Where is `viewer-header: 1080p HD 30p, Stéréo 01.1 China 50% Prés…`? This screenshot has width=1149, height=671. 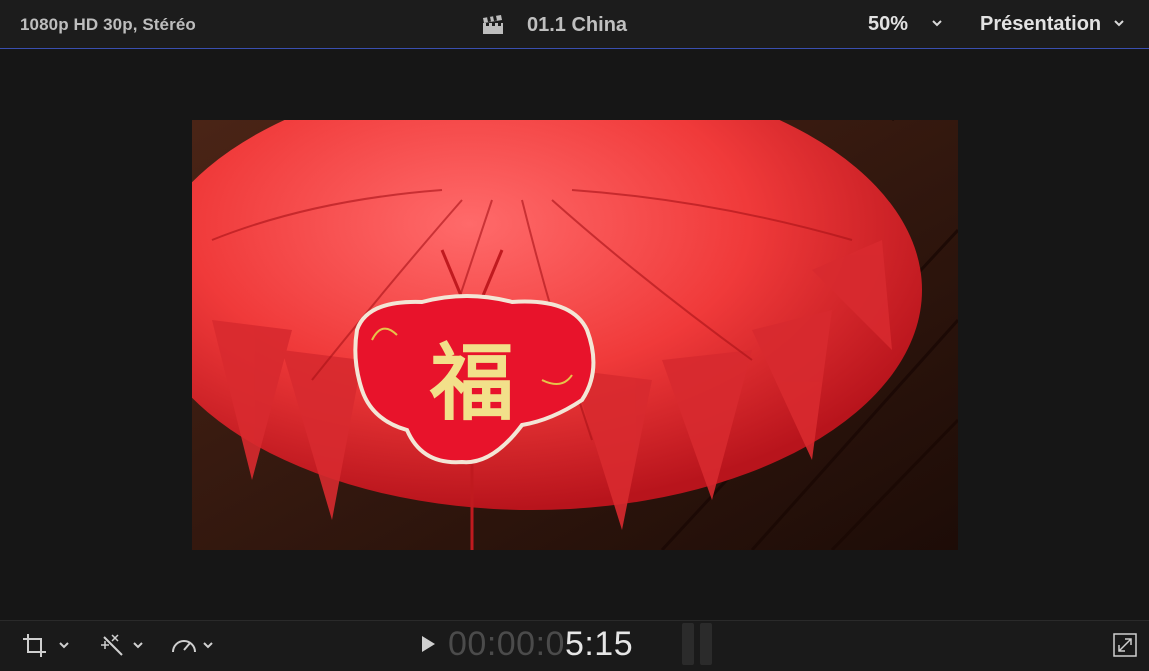
viewer-header: 1080p HD 30p, Stéréo 01.1 China 50% Prés… is located at coordinates (574, 24).